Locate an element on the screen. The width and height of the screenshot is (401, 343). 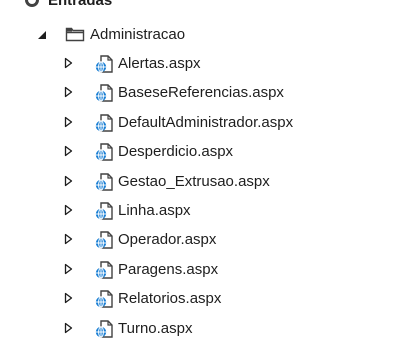
file-label: Operador.aspx is located at coordinates (167, 240).